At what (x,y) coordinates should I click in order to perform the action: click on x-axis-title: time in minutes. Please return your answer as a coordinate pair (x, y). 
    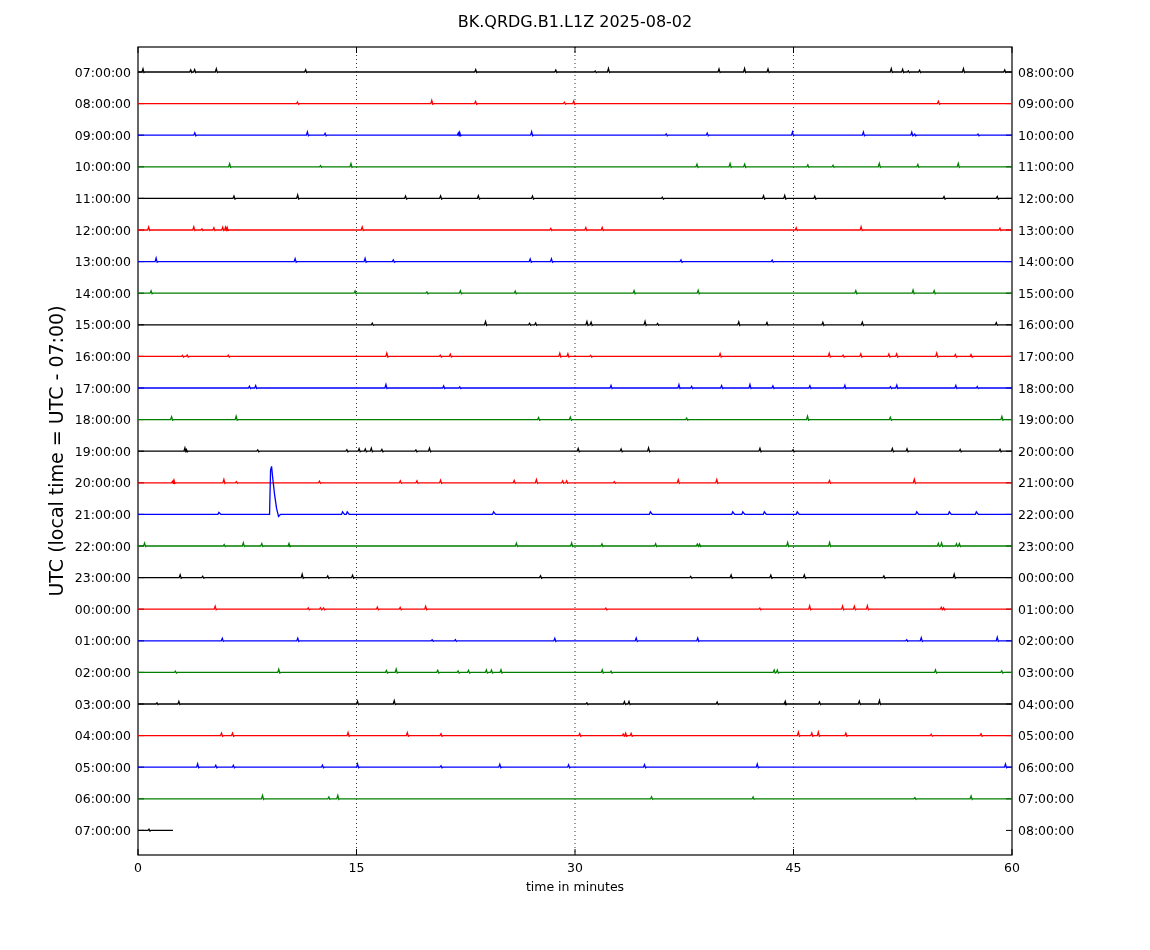
    Looking at the image, I should click on (575, 886).